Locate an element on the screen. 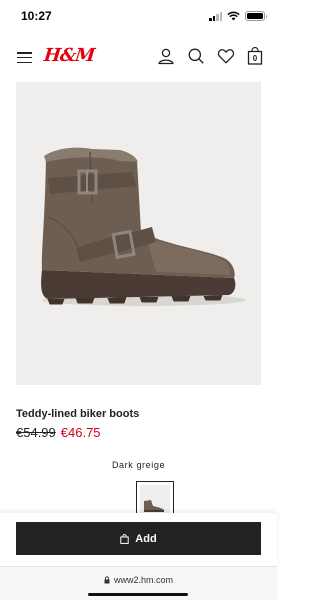 The width and height of the screenshot is (320, 600). add-to-bag-bar: Add is located at coordinates (138, 539).